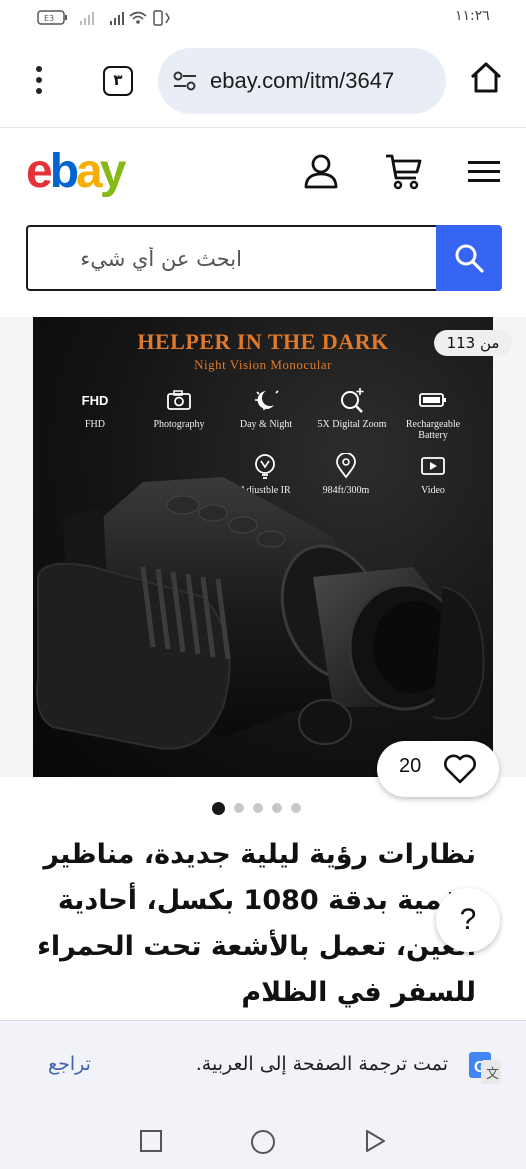  Describe the element at coordinates (69, 1064) in the screenshot. I see `undo-translate-button: تراجع` at that location.